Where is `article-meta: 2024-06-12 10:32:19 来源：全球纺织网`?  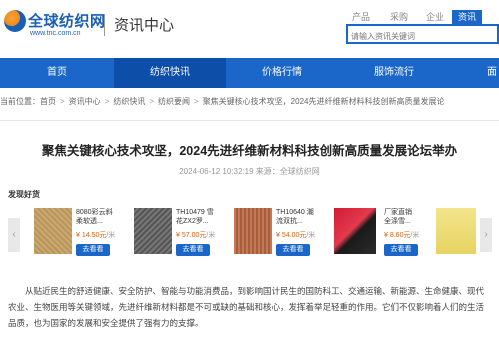 article-meta: 2024-06-12 10:32:19 来源：全球纺织网 is located at coordinates (249, 171).